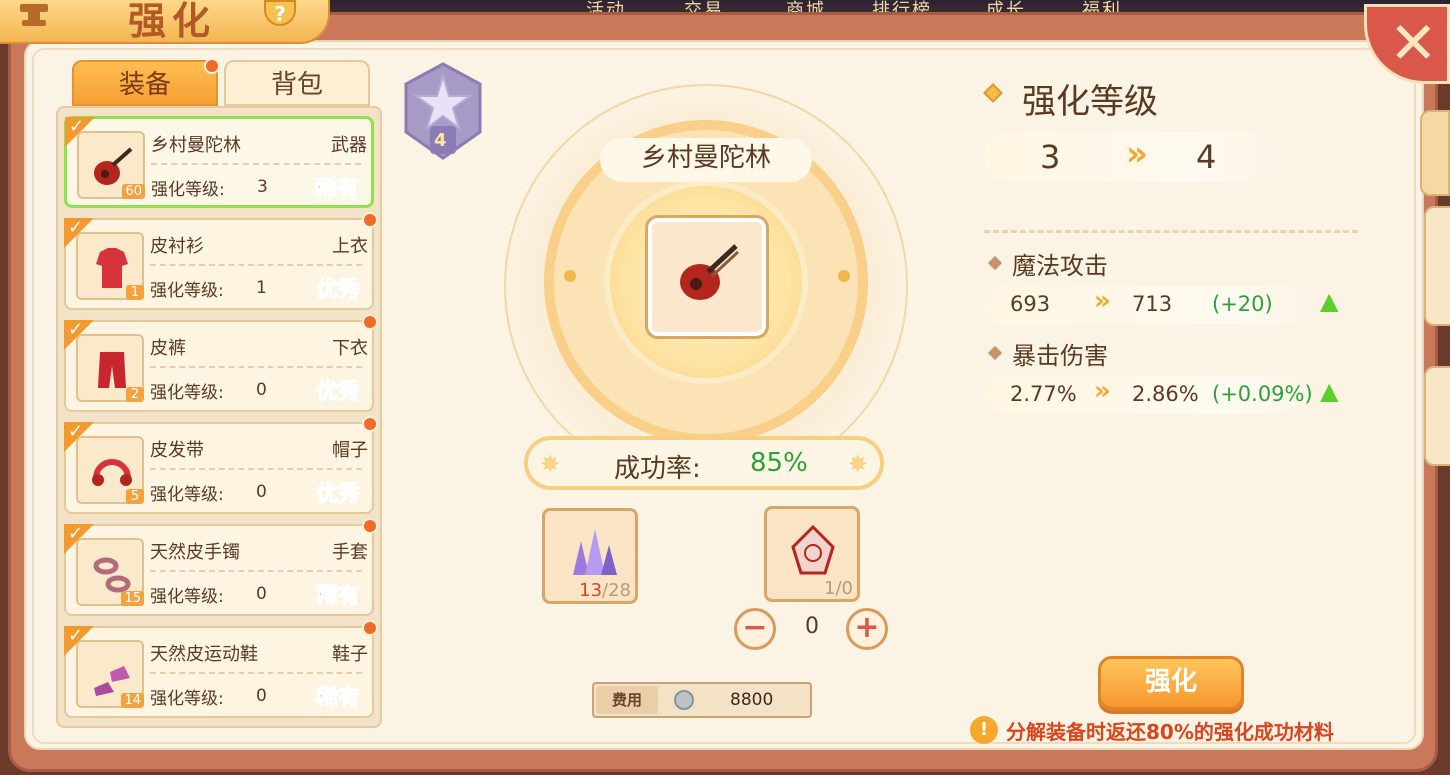 This screenshot has width=1450, height=775. Describe the element at coordinates (627, 700) in the screenshot. I see `cost-label: 费用` at that location.